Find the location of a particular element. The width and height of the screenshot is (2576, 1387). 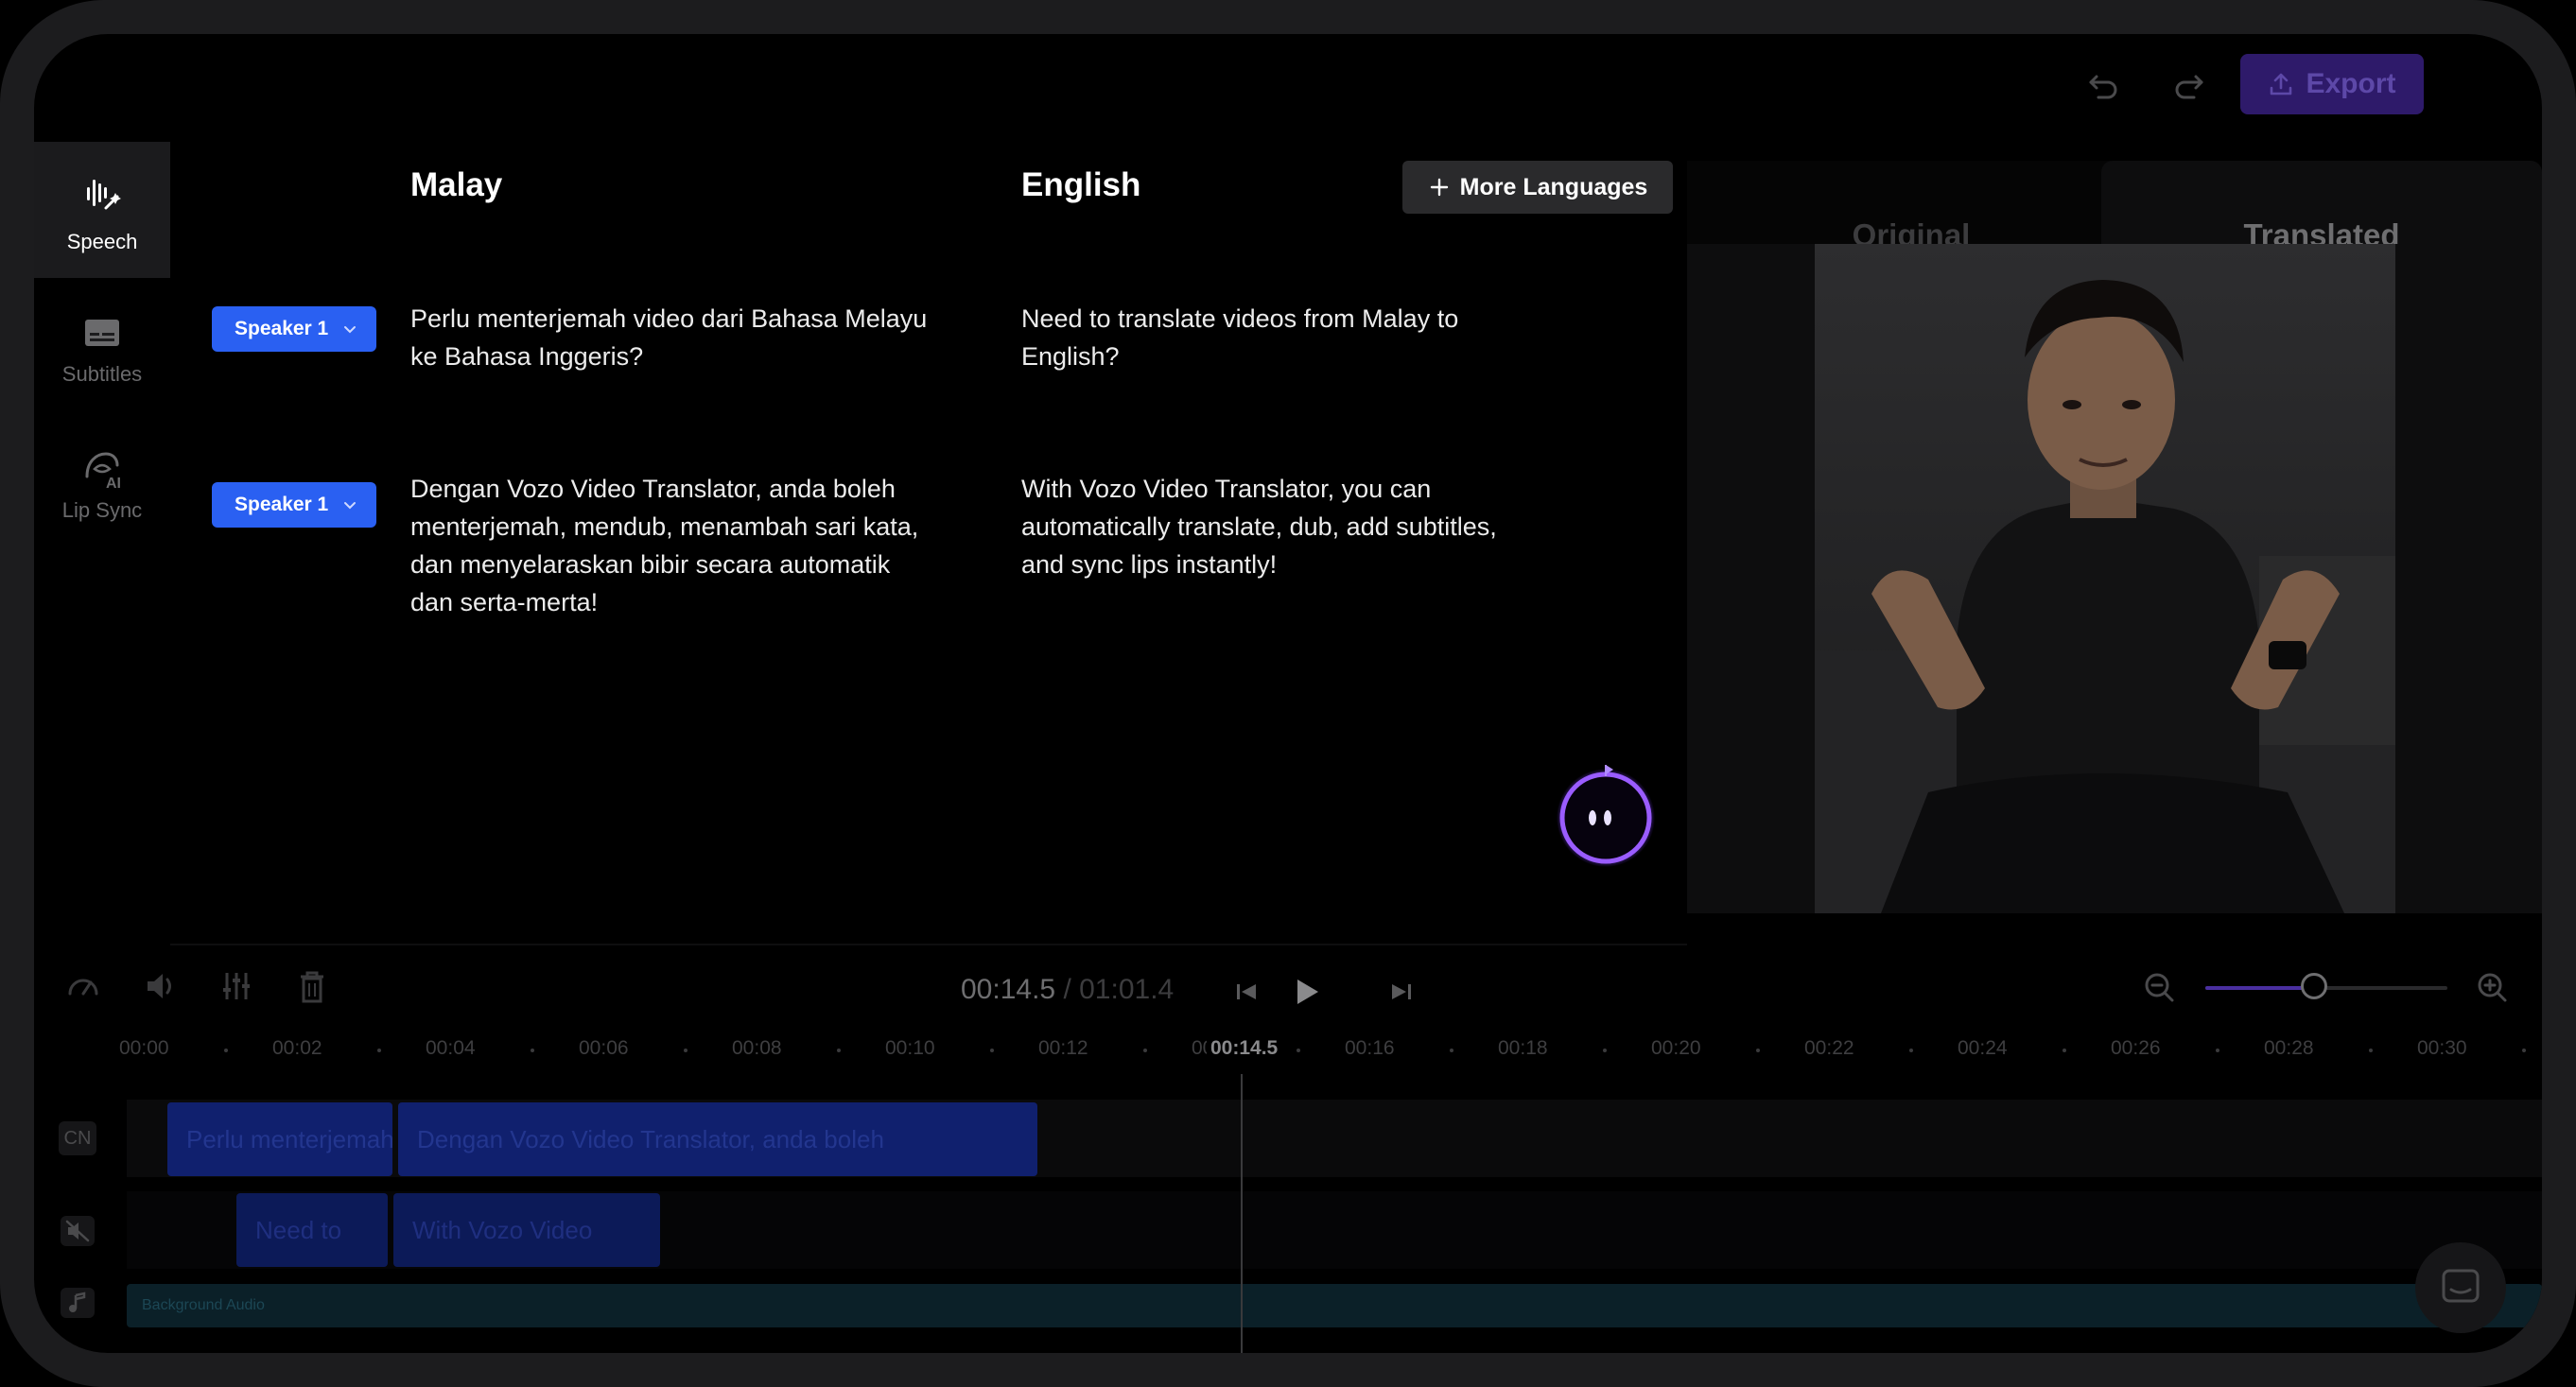

sidebar-item-subtitles: Subtitles is located at coordinates (102, 370).